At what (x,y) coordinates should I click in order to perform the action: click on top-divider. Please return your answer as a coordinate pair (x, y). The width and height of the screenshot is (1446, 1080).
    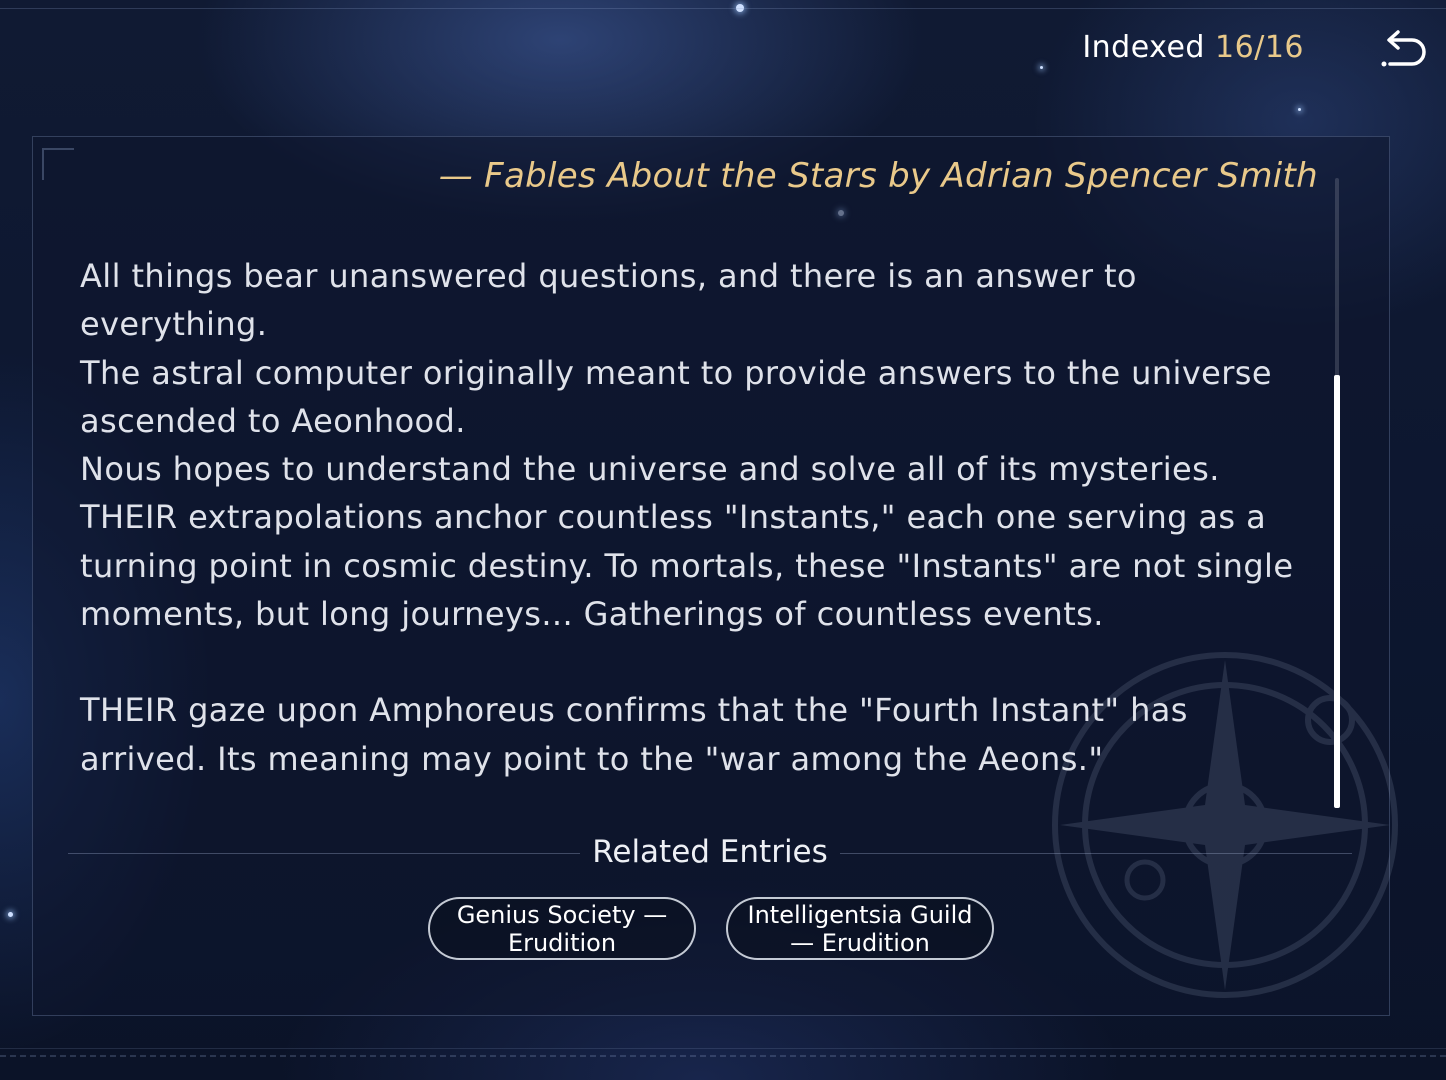
    Looking at the image, I should click on (723, 8).